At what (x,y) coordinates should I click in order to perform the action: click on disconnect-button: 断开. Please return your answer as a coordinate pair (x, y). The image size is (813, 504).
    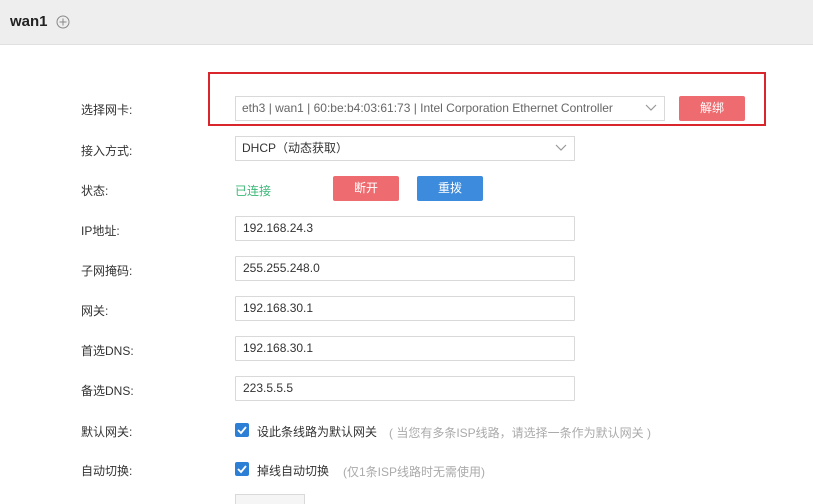
    Looking at the image, I should click on (366, 188).